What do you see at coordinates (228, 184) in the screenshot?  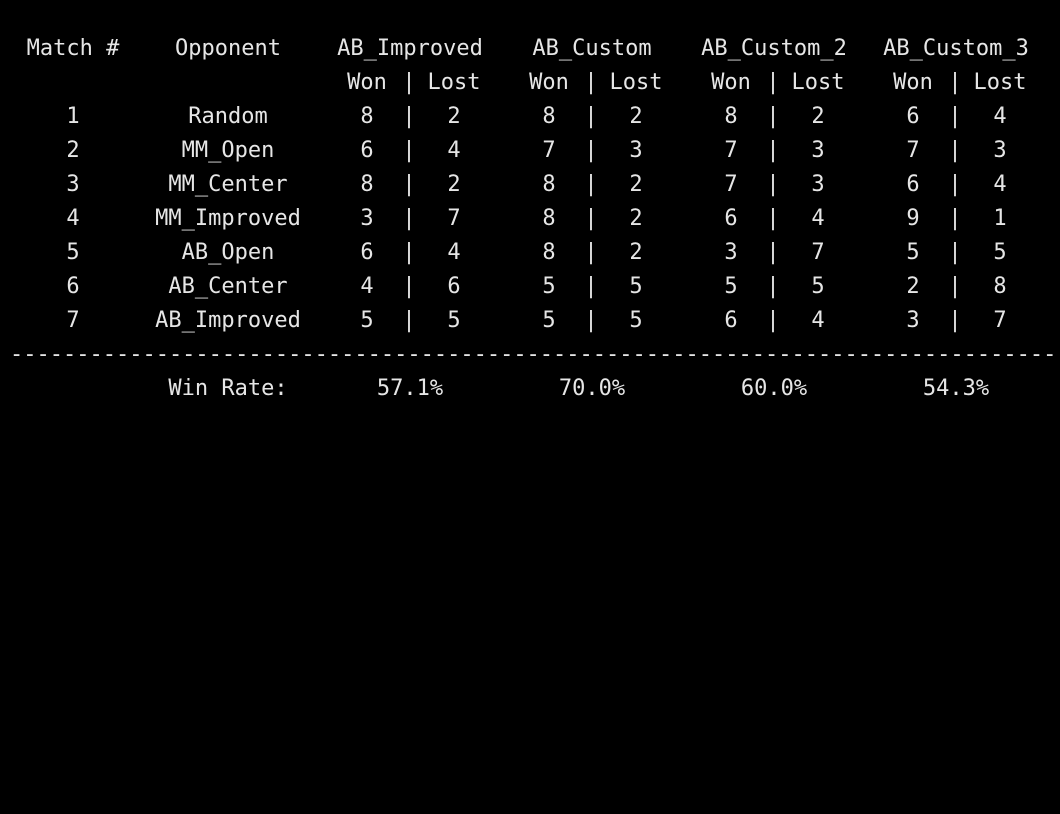 I see `opponent-name: MM_Center` at bounding box center [228, 184].